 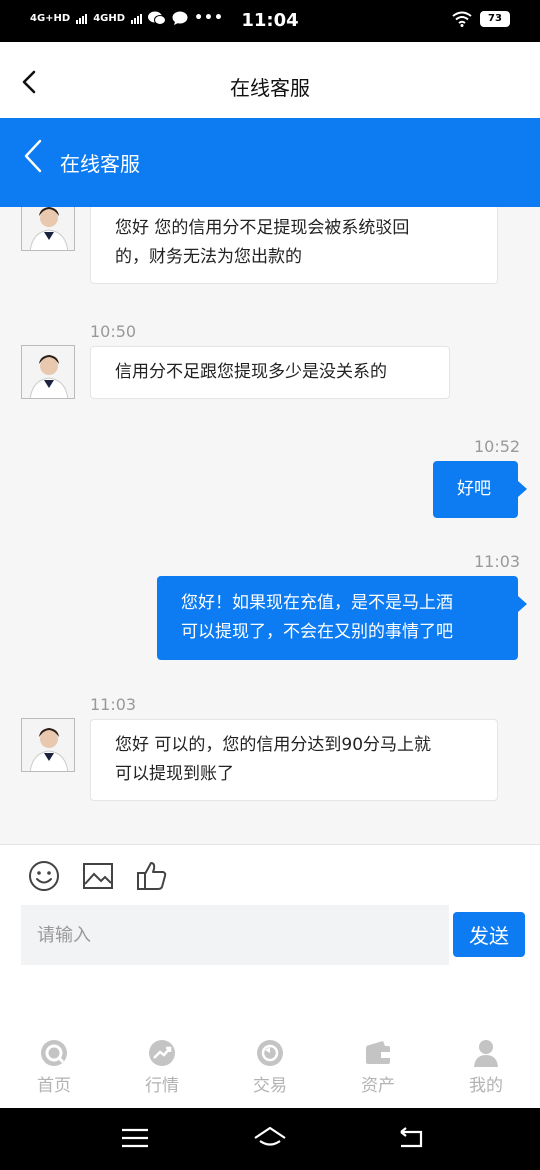 What do you see at coordinates (270, 88) in the screenshot?
I see `page-title: 在线客服` at bounding box center [270, 88].